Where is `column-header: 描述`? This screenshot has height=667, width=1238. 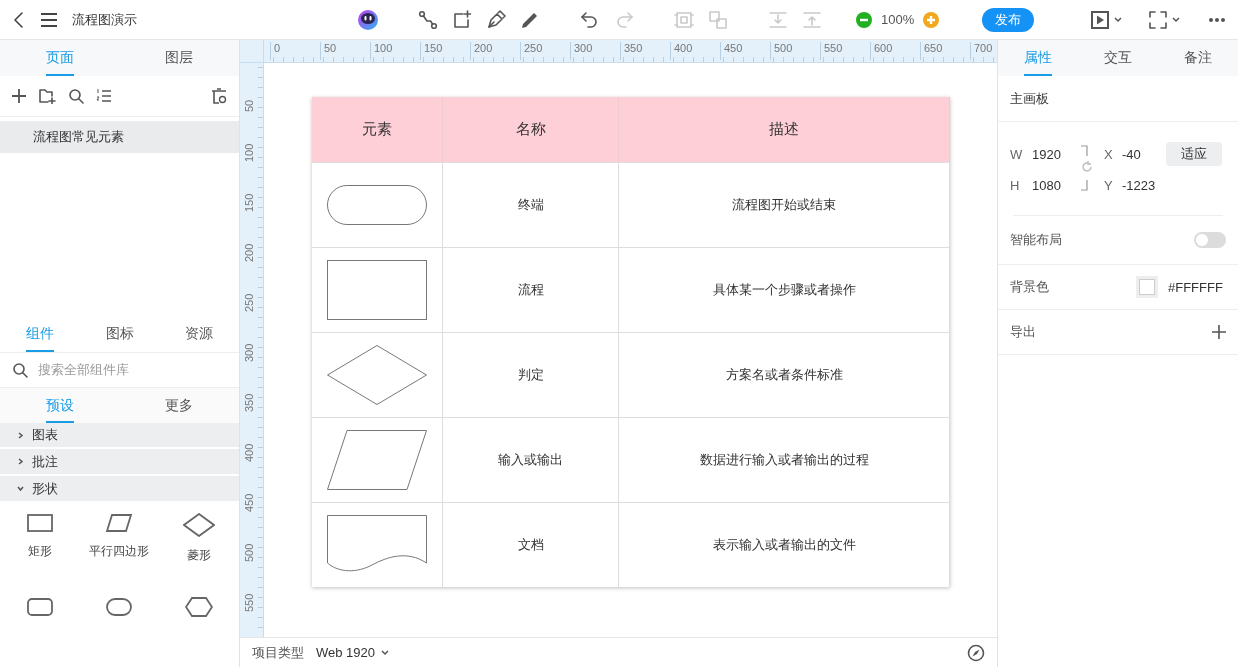
column-header: 描述 is located at coordinates (784, 129).